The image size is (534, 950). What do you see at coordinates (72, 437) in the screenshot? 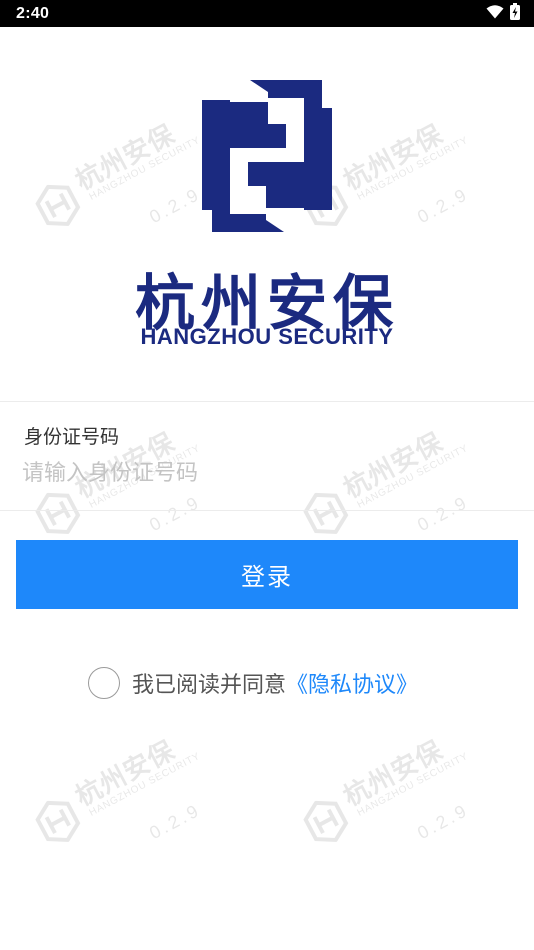
I see `id-number-label: 身份证号码` at bounding box center [72, 437].